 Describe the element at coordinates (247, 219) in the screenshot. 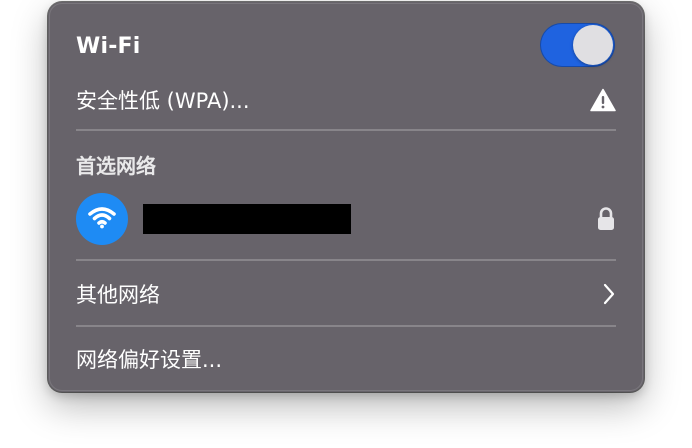

I see `network-name-redacted` at that location.